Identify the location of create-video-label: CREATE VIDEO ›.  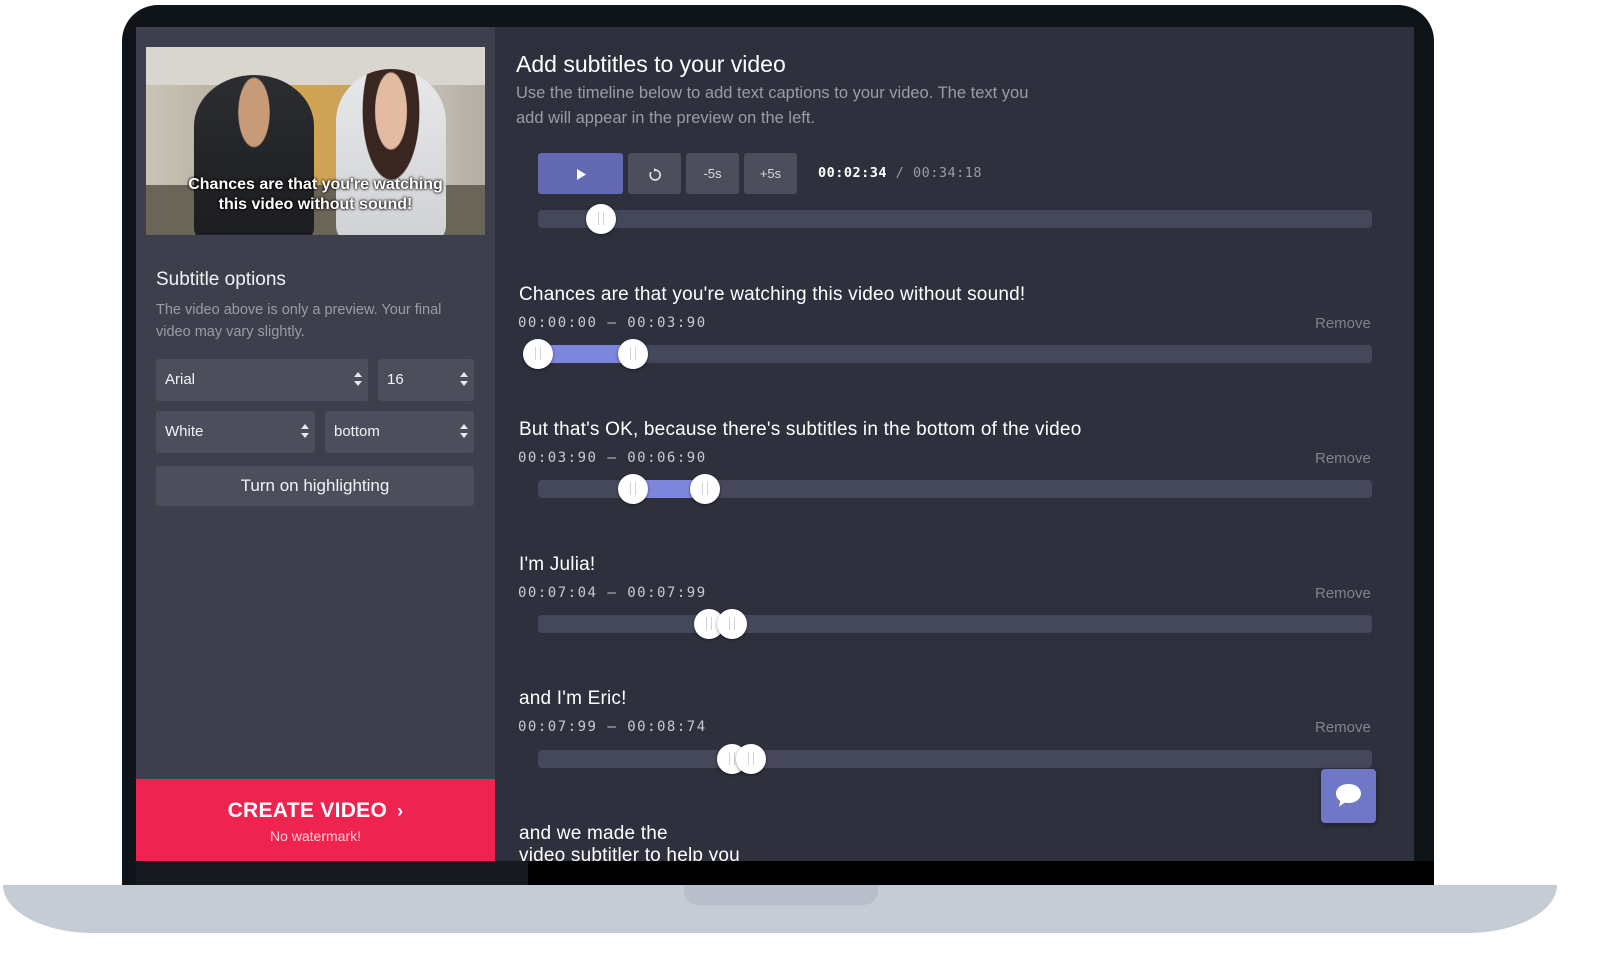
(315, 811).